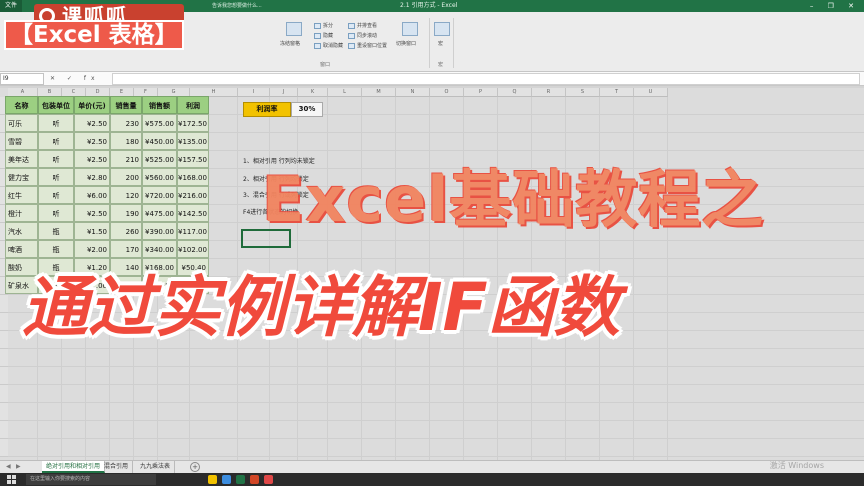  I want to click on column-header: S, so click(583, 92).